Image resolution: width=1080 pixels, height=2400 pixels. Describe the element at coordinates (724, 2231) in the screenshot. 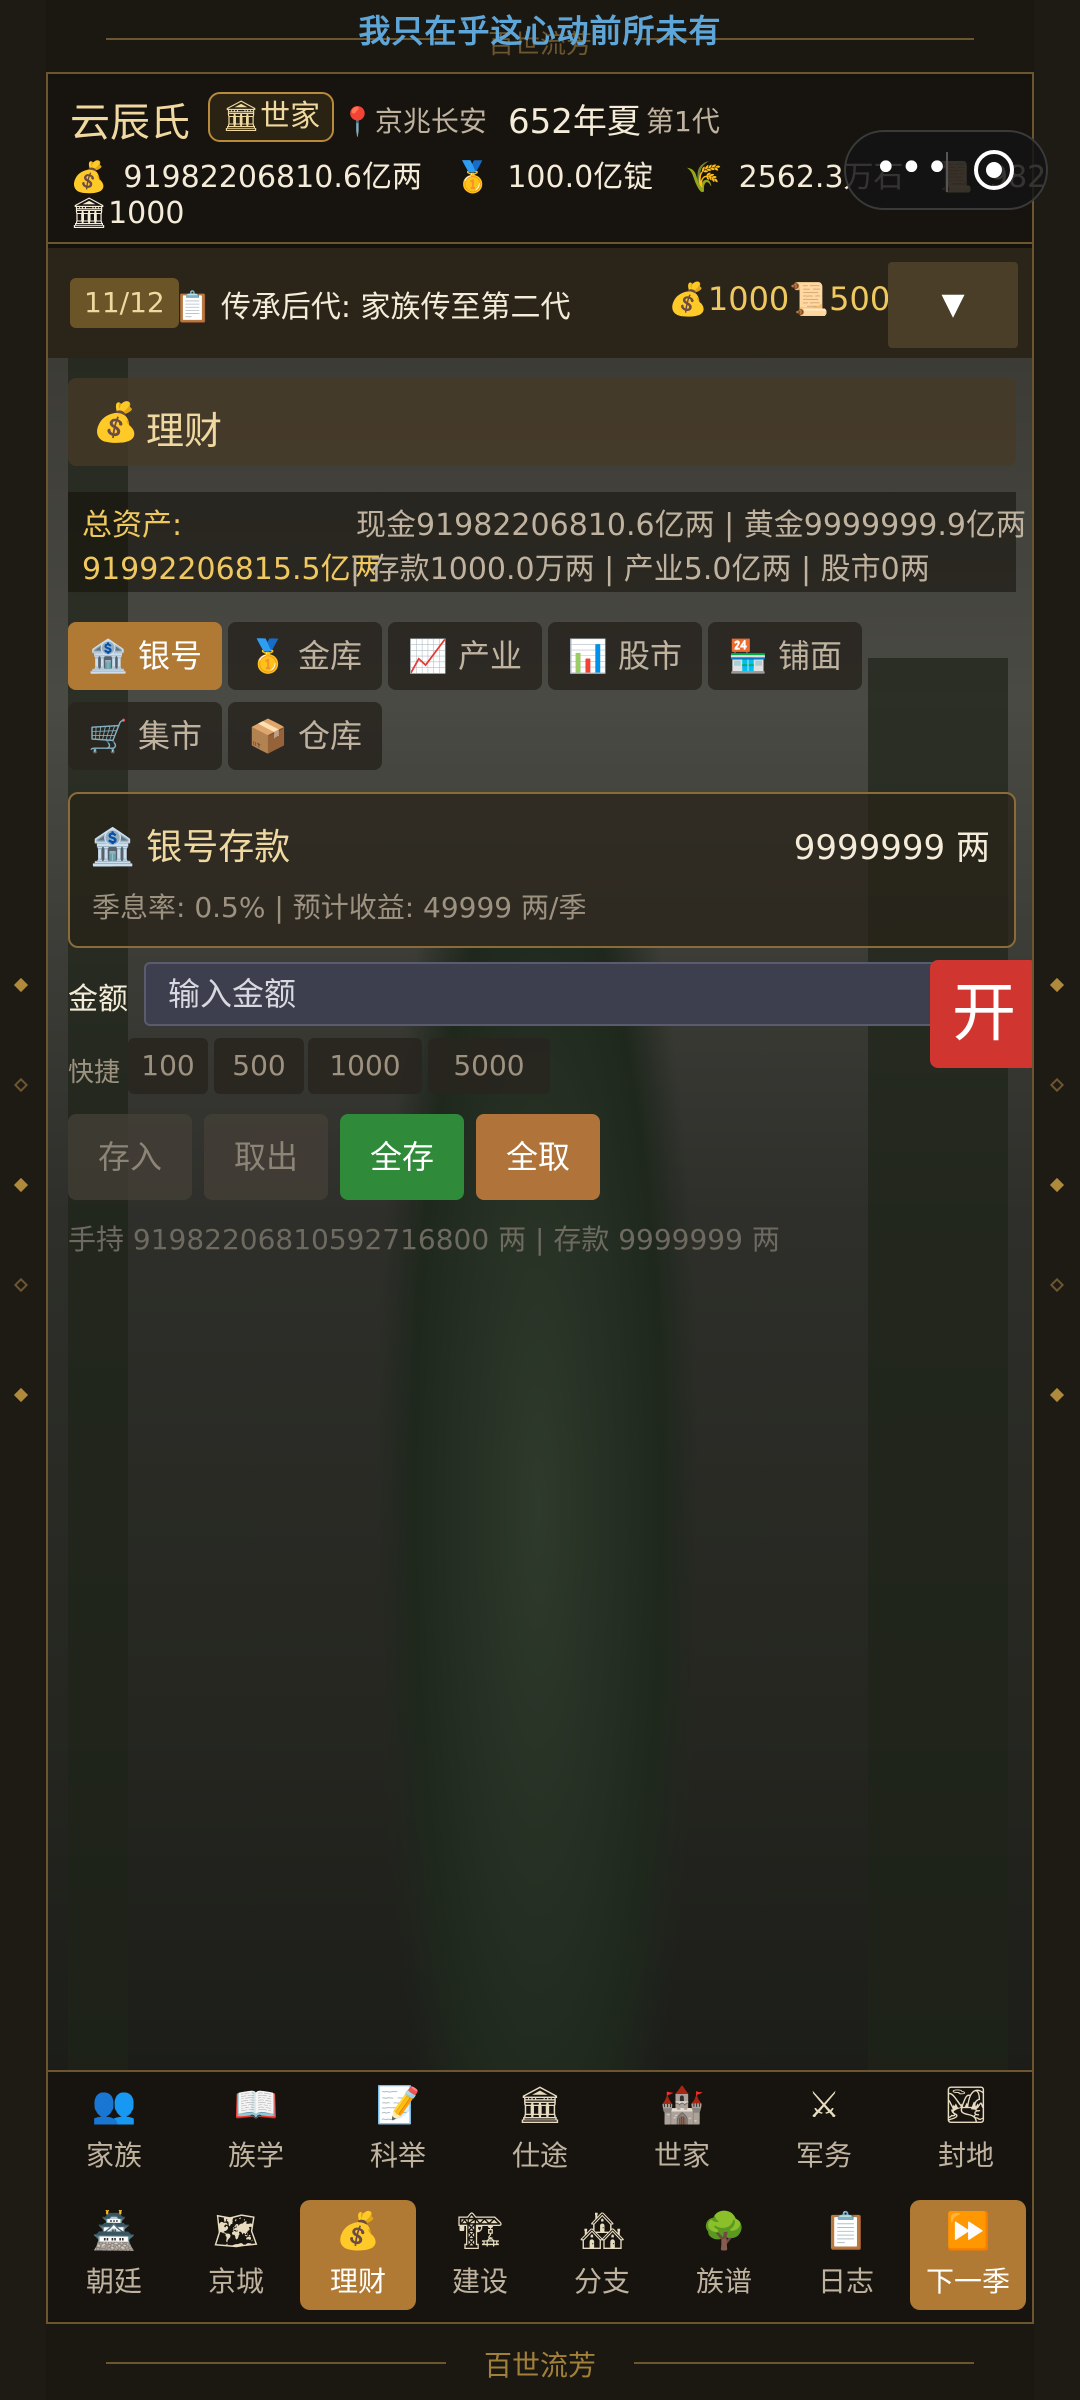

I see `tree-icon: 🌳` at that location.